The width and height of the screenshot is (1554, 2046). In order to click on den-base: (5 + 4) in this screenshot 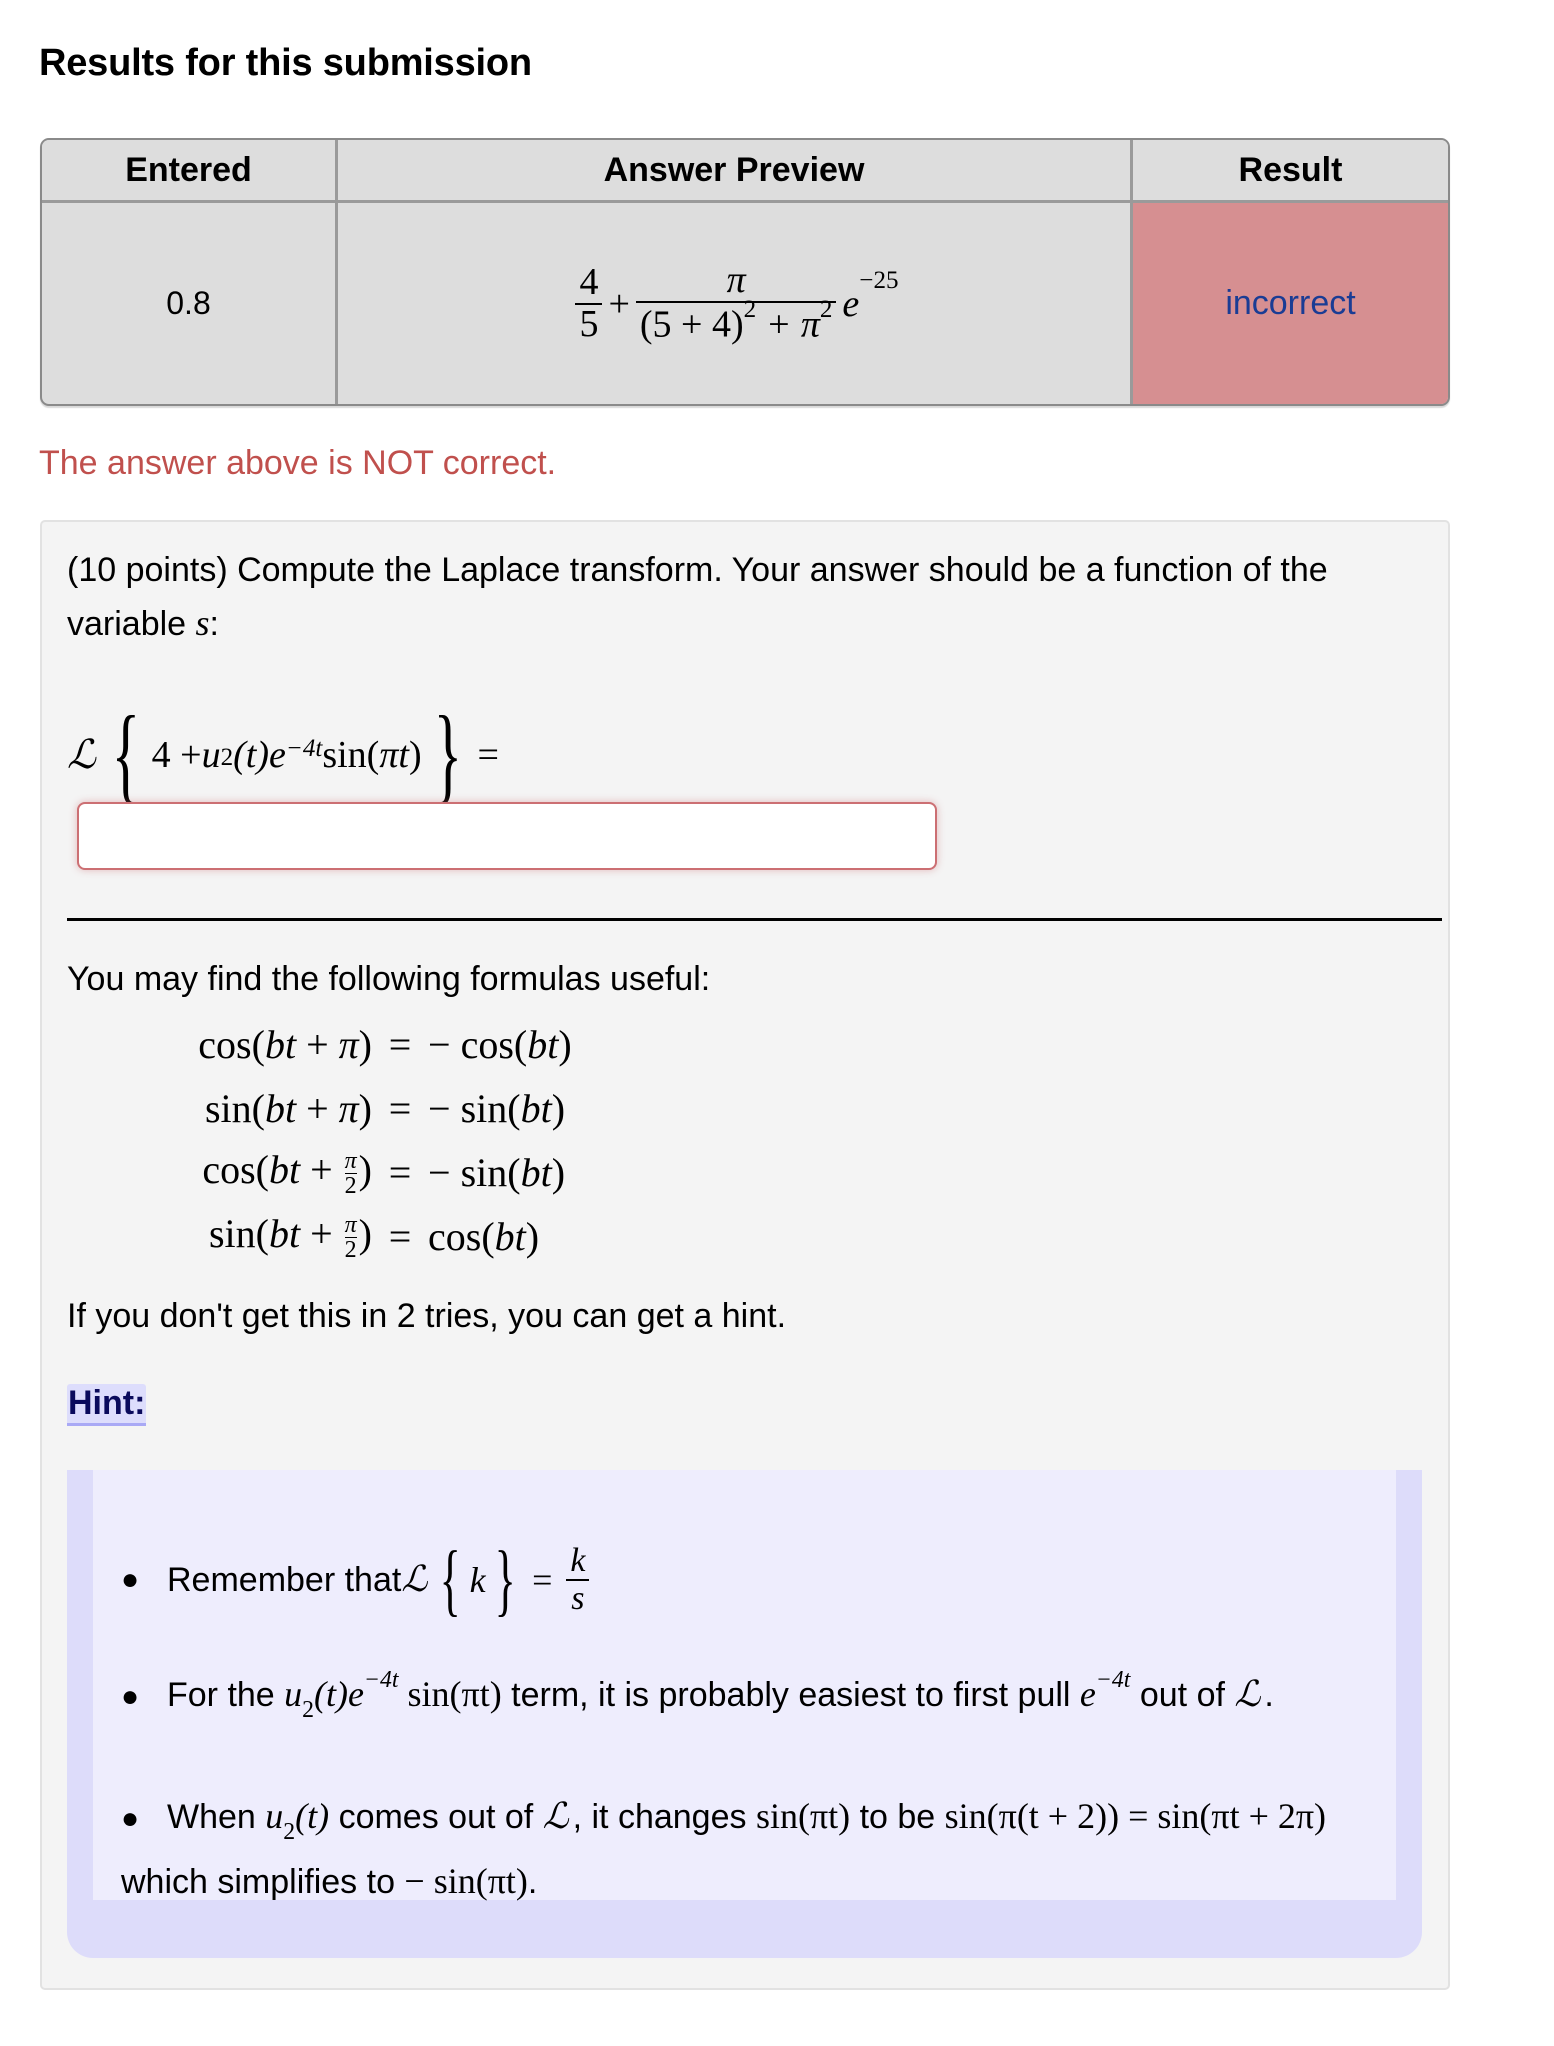, I will do `click(691, 324)`.